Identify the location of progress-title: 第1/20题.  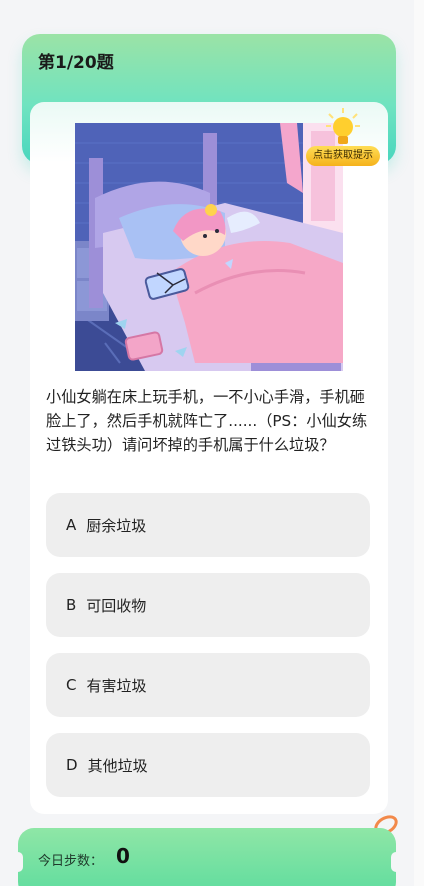
(76, 63).